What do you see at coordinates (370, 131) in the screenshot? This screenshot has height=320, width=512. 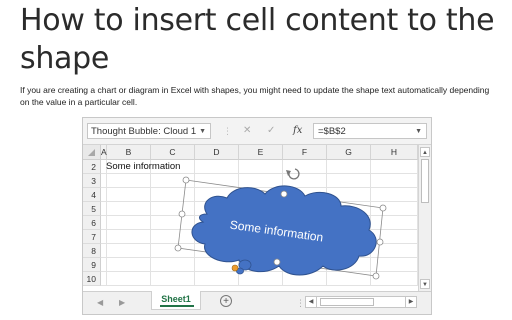 I see `formula-input: =$B$2 ▼` at bounding box center [370, 131].